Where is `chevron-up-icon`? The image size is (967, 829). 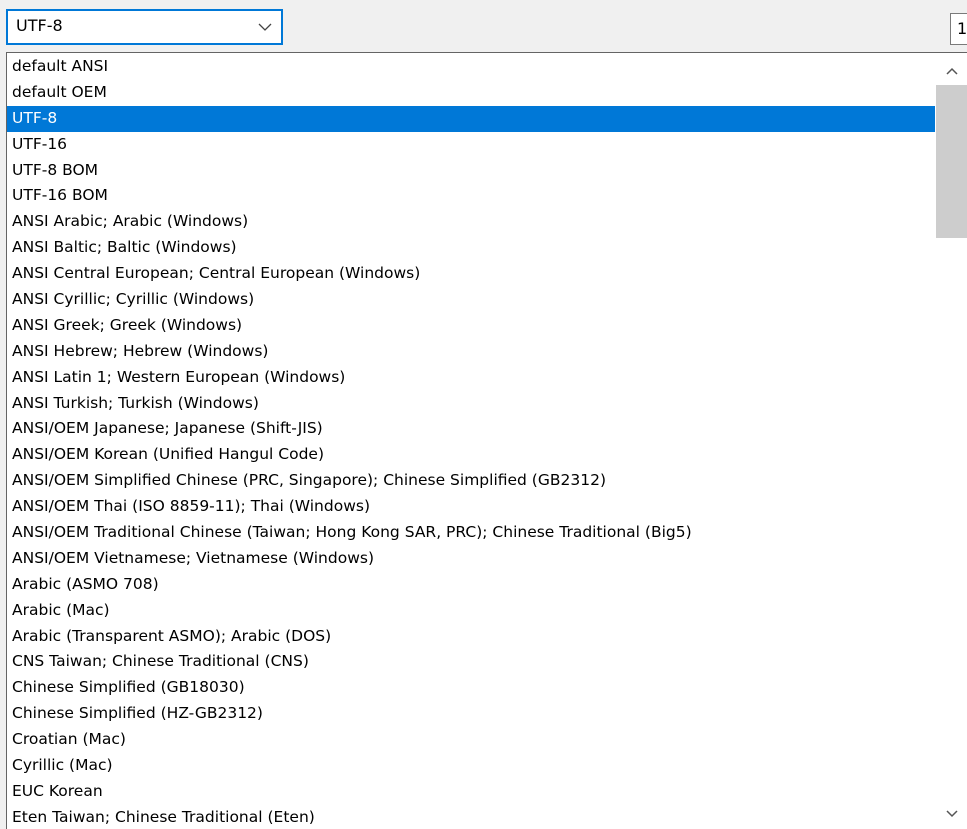
chevron-up-icon is located at coordinates (952, 71).